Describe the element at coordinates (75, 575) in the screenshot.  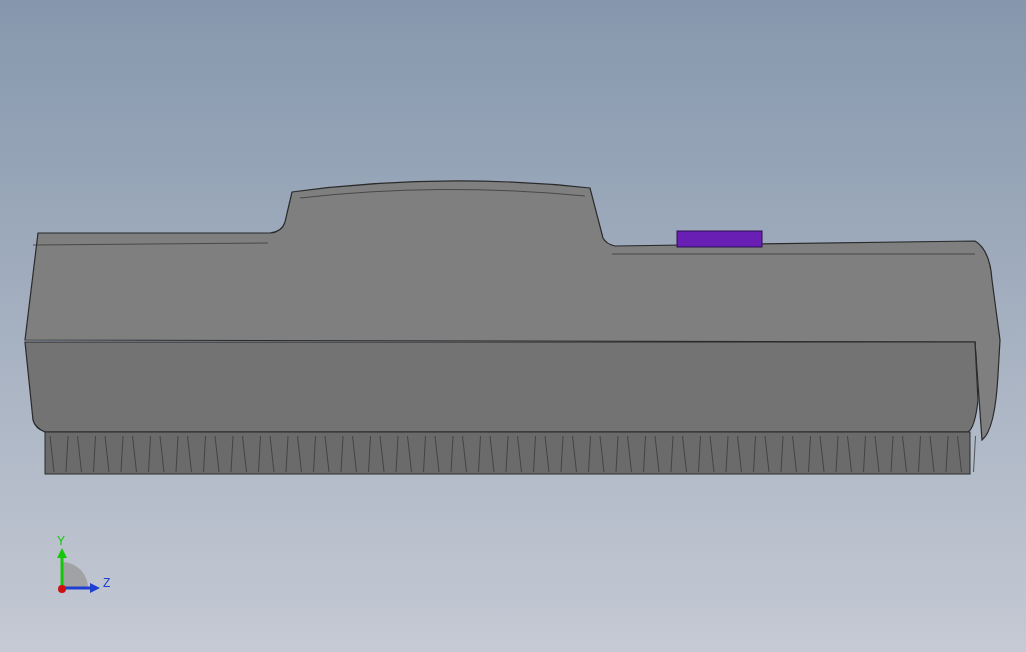
I see `triad-arc-drawing` at that location.